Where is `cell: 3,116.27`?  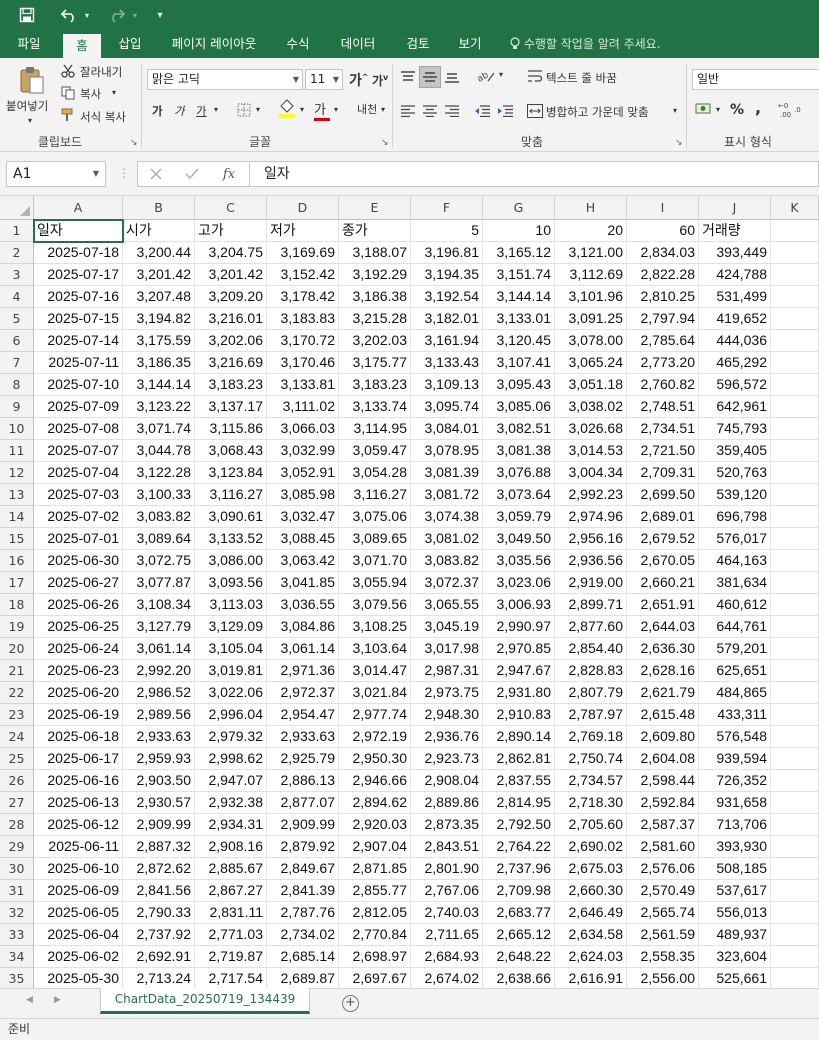 cell: 3,116.27 is located at coordinates (375, 495).